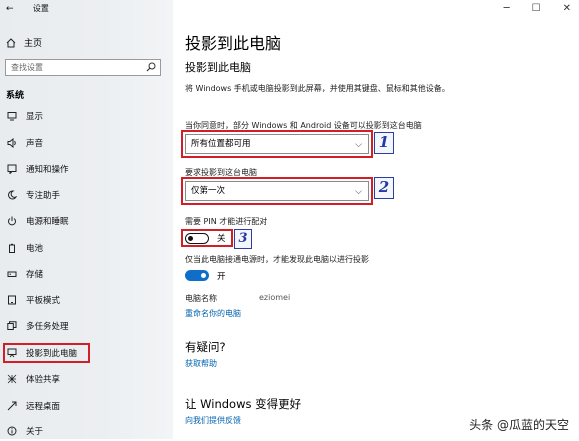 The image size is (579, 441). Describe the element at coordinates (218, 67) in the screenshot. I see `section-subtitle: 投影到此电脑` at that location.